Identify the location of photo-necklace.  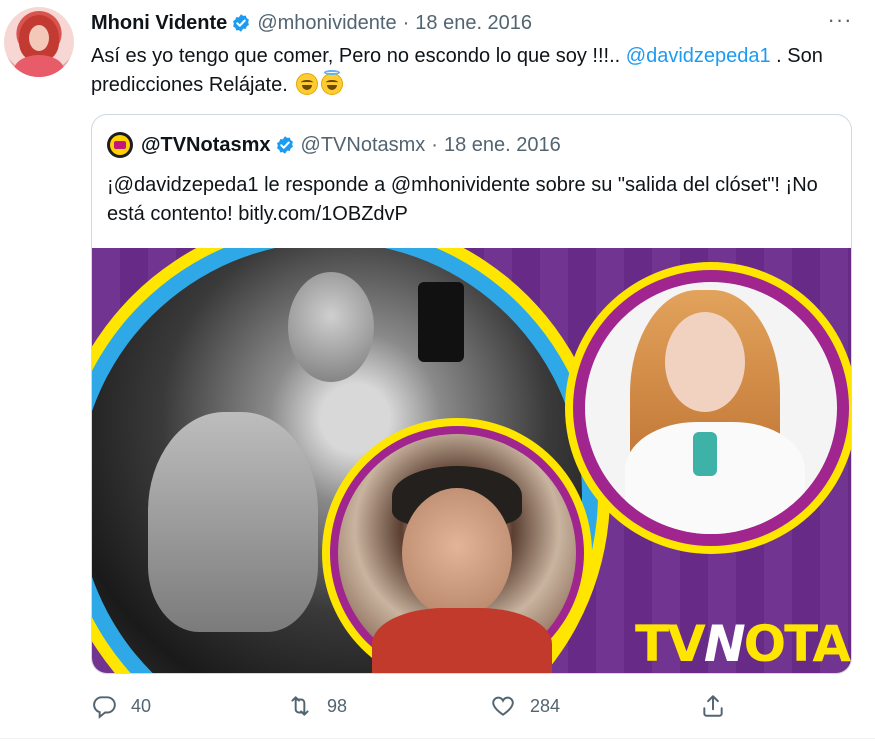
(705, 454).